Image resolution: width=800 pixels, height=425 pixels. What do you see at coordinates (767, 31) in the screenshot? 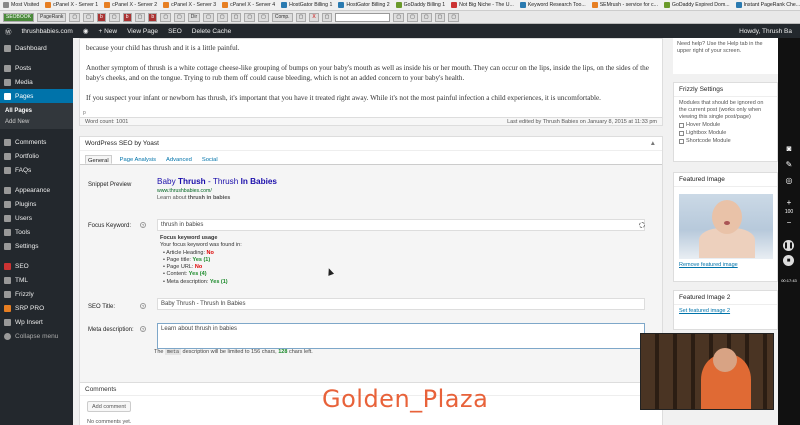
I see `howdy-user-link: Howdy, Thrush Ba` at bounding box center [767, 31].